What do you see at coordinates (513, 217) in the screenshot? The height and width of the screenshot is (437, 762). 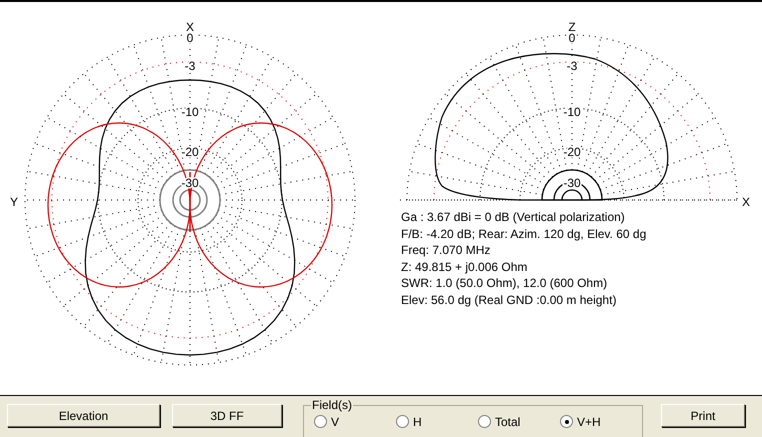 I see `info-line: Ga : 3.67 dBi = 0 dB (Vertical polarization)` at bounding box center [513, 217].